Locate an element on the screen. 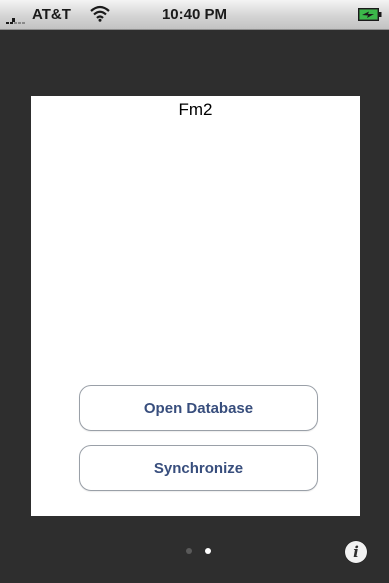 This screenshot has height=583, width=389. page-title: Fm2 is located at coordinates (195, 109).